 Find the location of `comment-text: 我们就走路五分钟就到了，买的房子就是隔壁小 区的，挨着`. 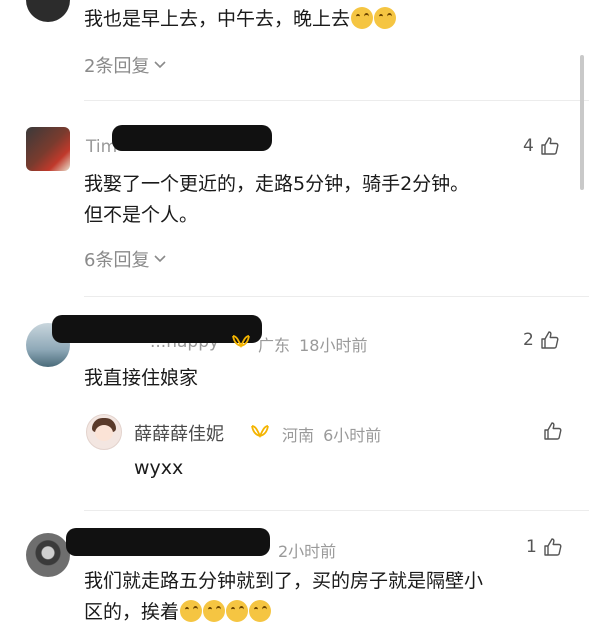

comment-text: 我们就走路五分钟就到了，买的房子就是隔壁小 区的，挨着 is located at coordinates (284, 596).